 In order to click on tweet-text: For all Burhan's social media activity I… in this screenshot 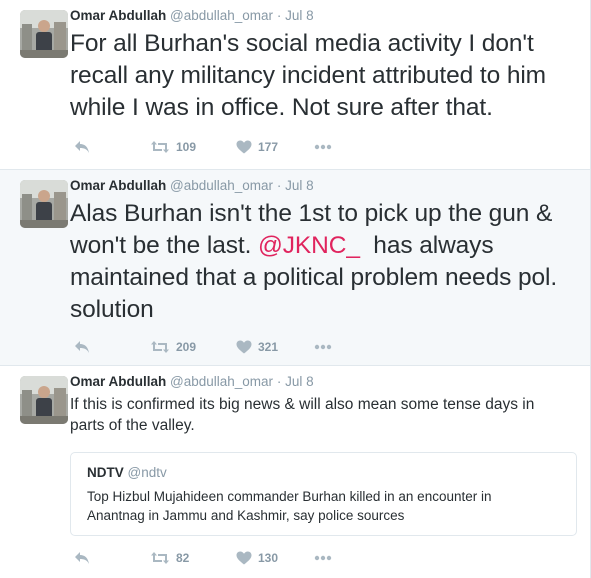, I will do `click(308, 75)`.